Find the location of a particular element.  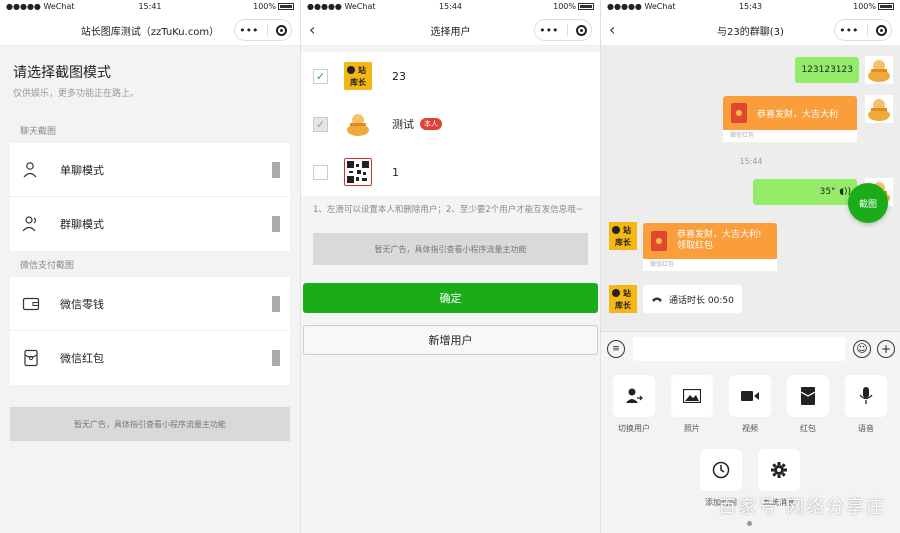

group-users-icon is located at coordinates (31, 224).